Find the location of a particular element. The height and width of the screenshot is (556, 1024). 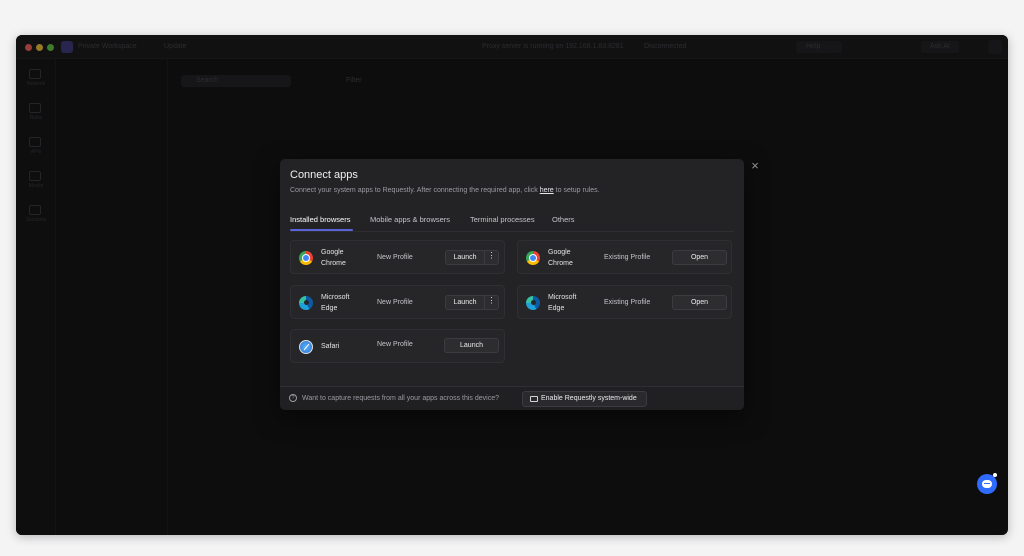

tab-mobile-apps: Mobile apps & browsers is located at coordinates (410, 219).